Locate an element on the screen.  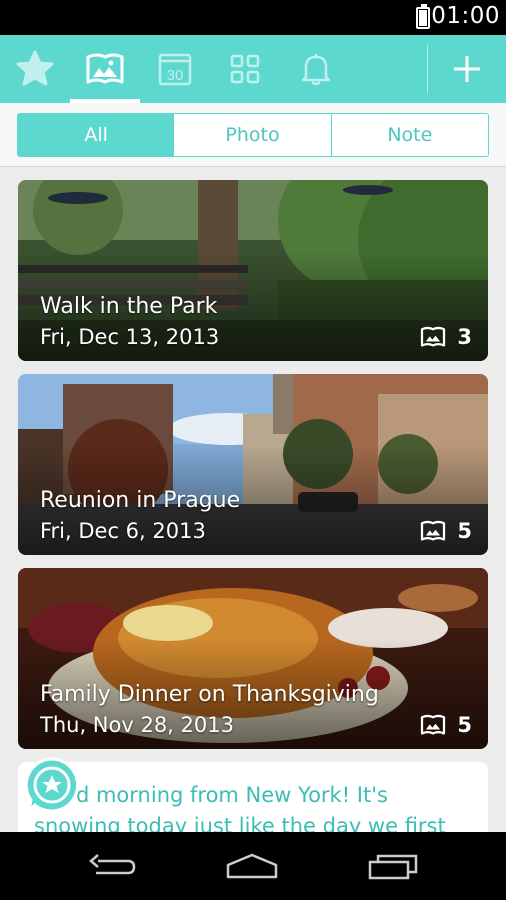
add-button is located at coordinates (467, 69).